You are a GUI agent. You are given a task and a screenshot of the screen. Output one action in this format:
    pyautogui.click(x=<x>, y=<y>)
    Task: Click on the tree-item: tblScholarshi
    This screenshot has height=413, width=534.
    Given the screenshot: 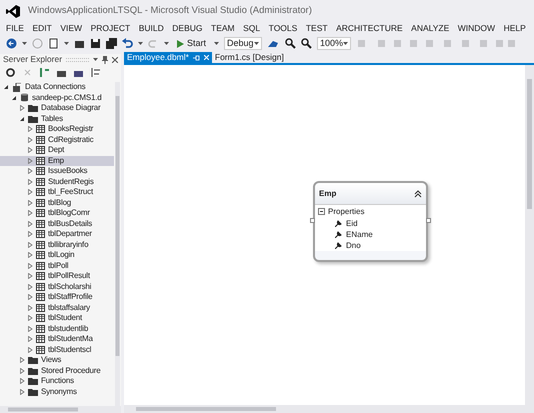 What is the action you would take?
    pyautogui.click(x=57, y=287)
    